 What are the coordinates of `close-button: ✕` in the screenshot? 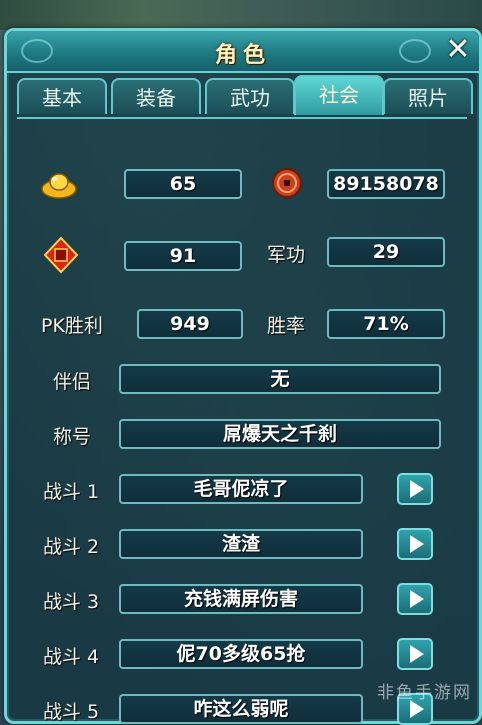 It's located at (458, 50).